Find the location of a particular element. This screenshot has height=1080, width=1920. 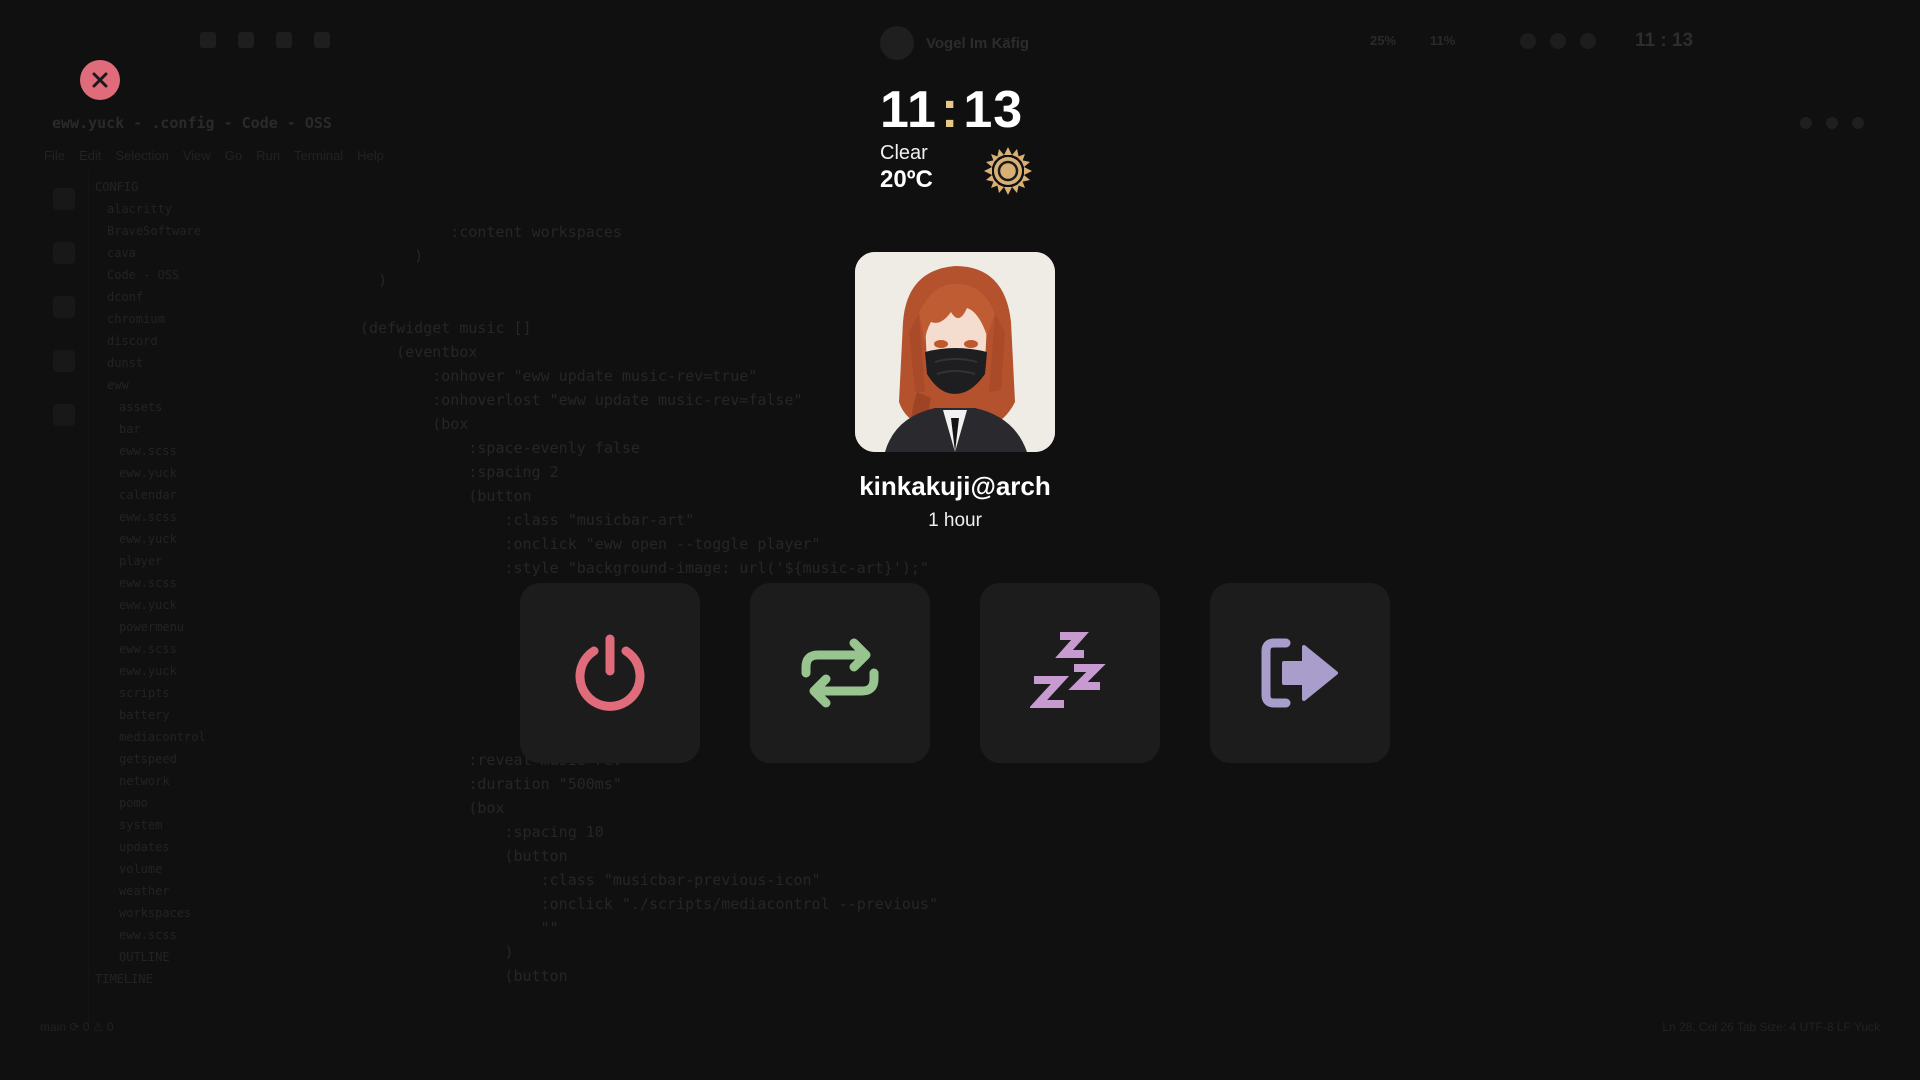

editor-menu-item: Selection is located at coordinates (142, 155).